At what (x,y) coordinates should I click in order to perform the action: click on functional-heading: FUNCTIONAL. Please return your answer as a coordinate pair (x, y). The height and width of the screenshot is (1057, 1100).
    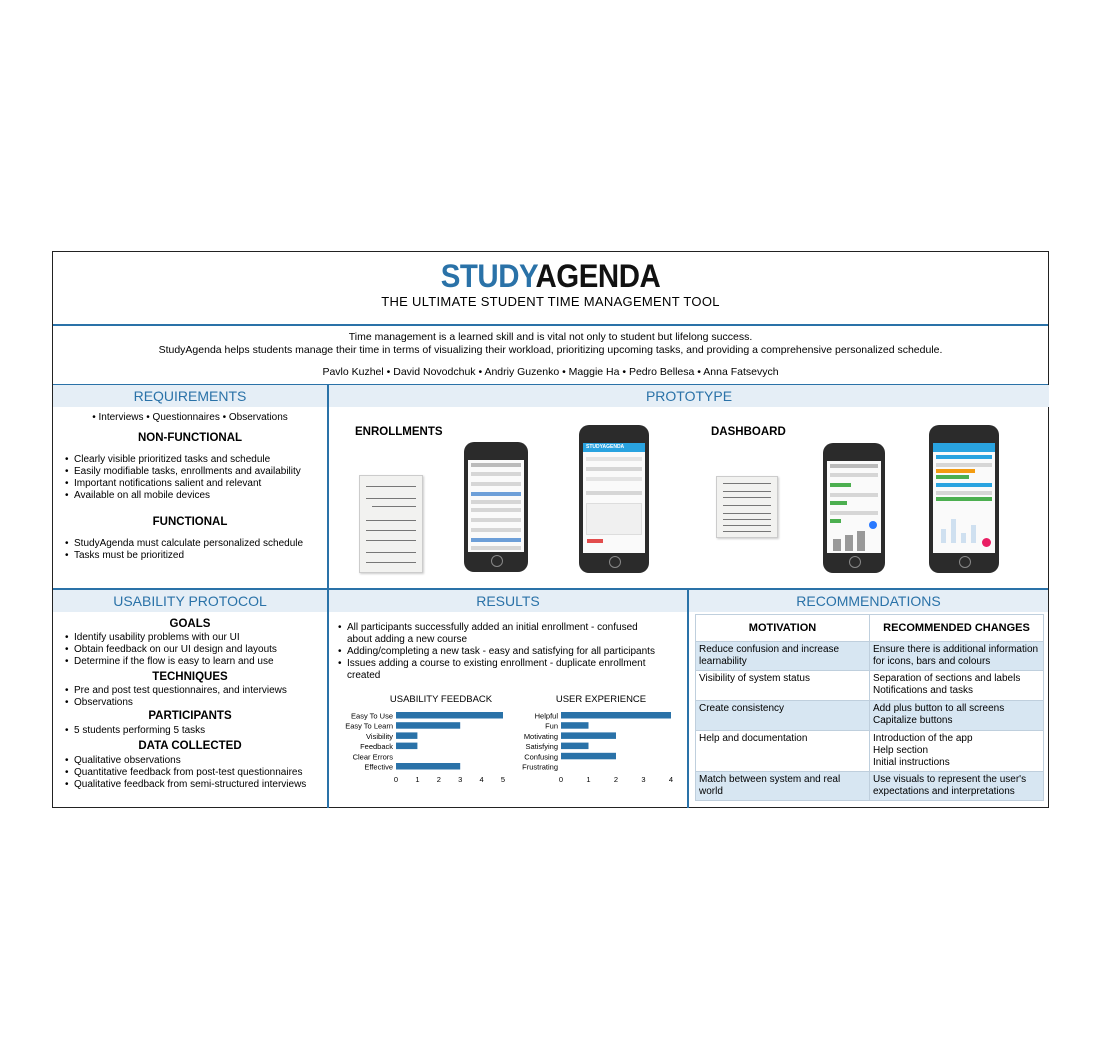
    Looking at the image, I should click on (190, 522).